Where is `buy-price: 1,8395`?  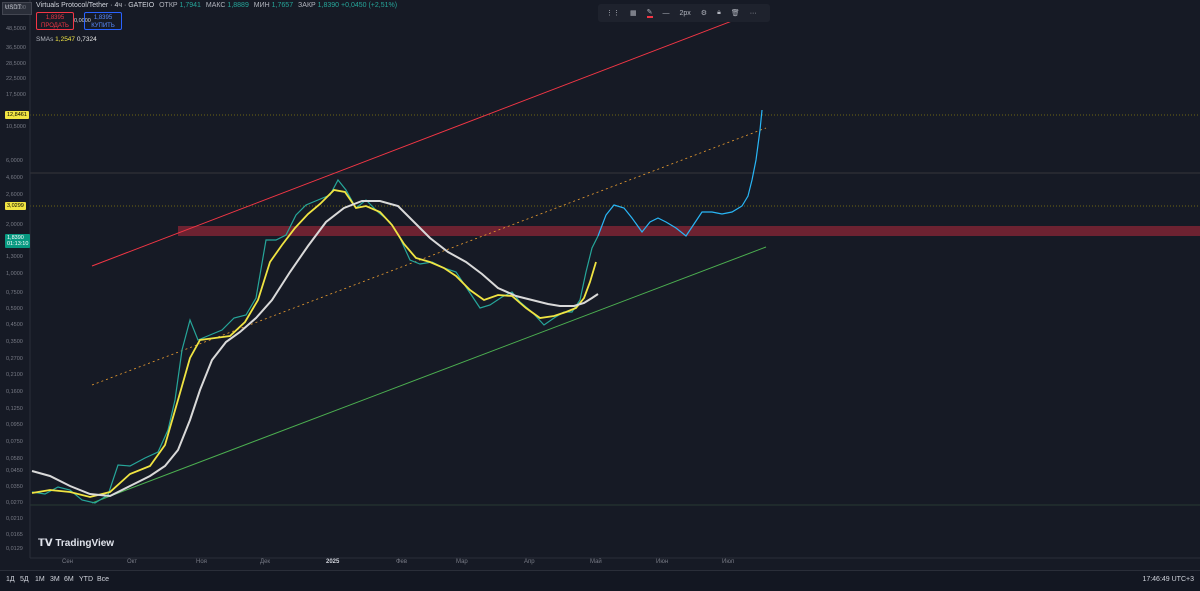
buy-price: 1,8395 is located at coordinates (103, 18).